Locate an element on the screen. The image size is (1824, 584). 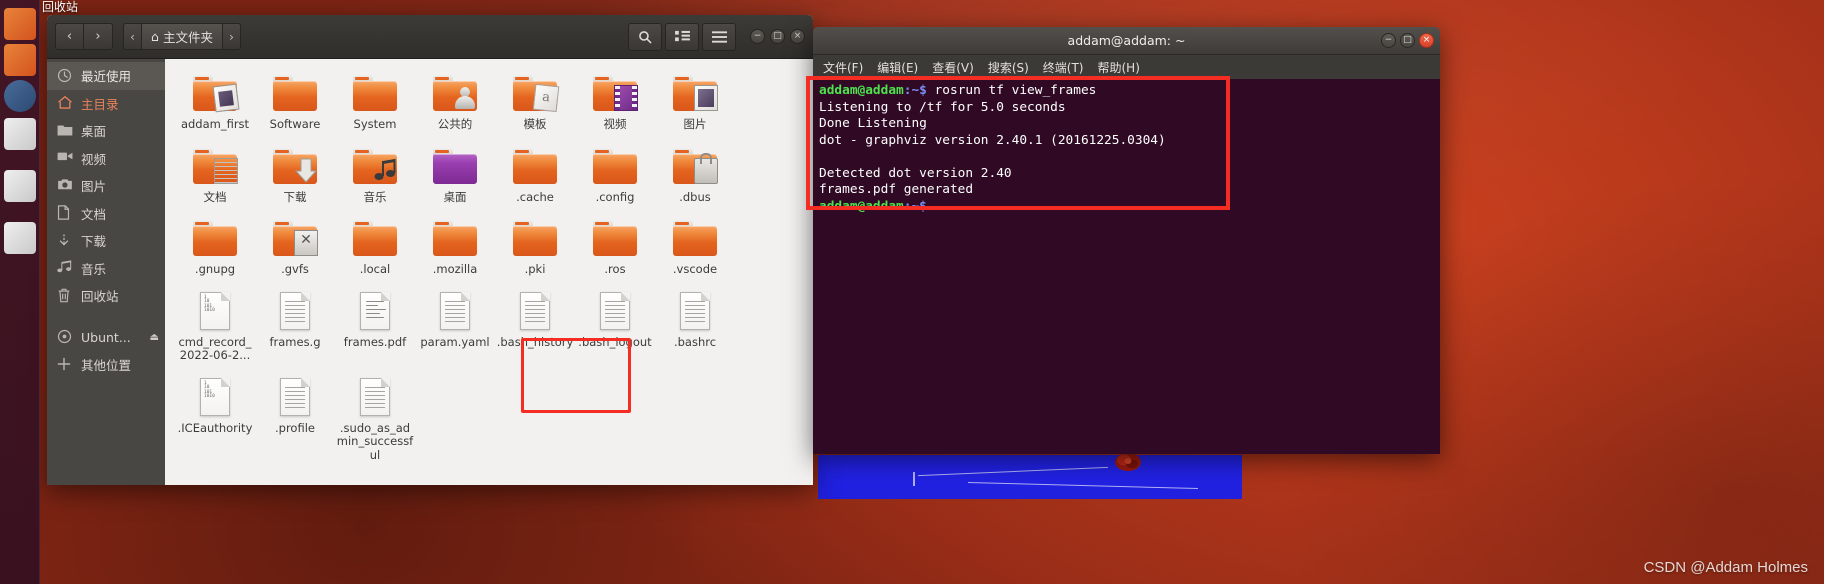
file-item: .gnupg is located at coordinates (215, 244).